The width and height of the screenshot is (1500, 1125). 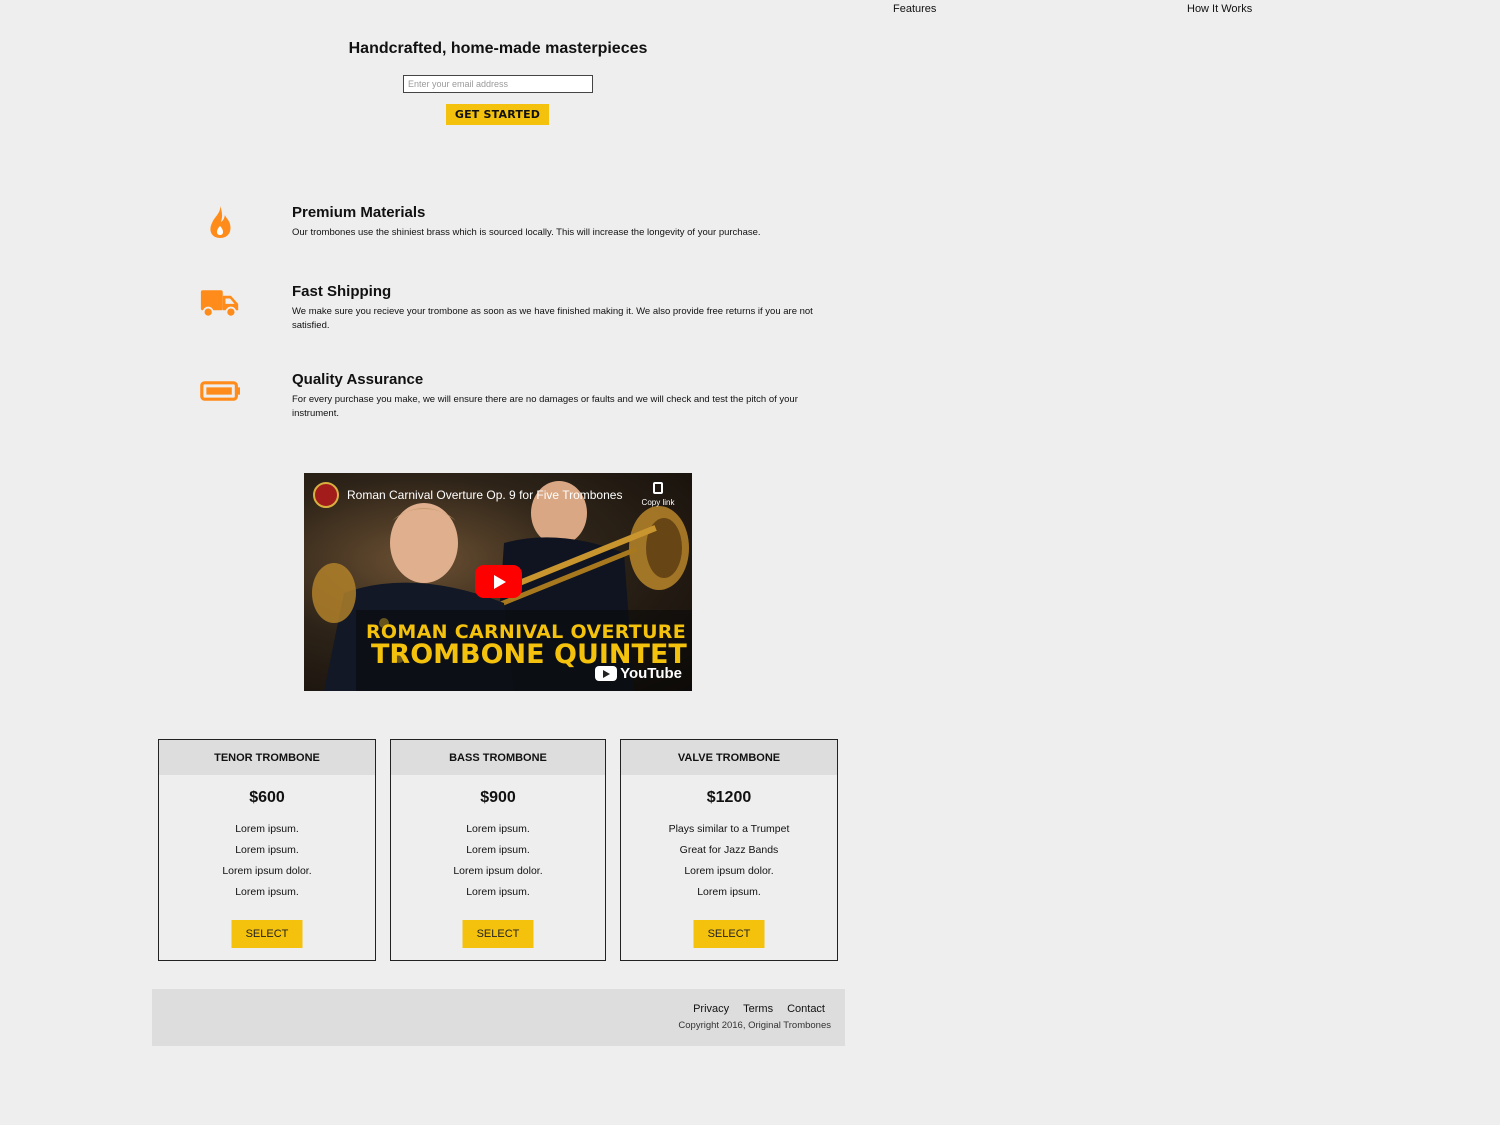 I want to click on plan-name: BASS TROMBONE, so click(x=498, y=757).